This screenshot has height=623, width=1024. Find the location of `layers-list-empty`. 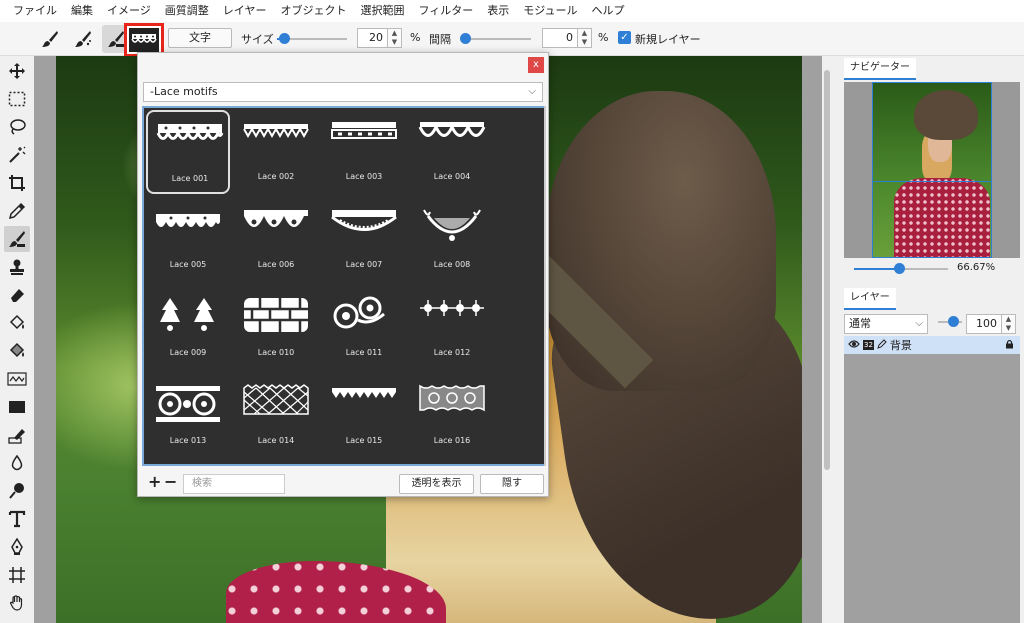

layers-list-empty is located at coordinates (932, 488).